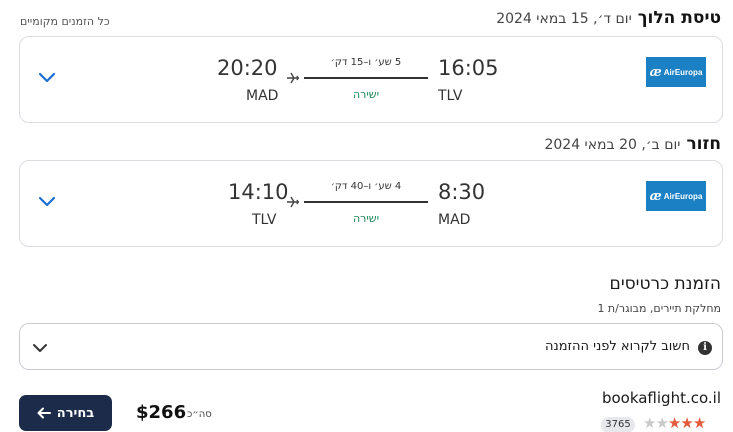 The width and height of the screenshot is (733, 432). I want to click on depart-time: 8:30, so click(462, 192).